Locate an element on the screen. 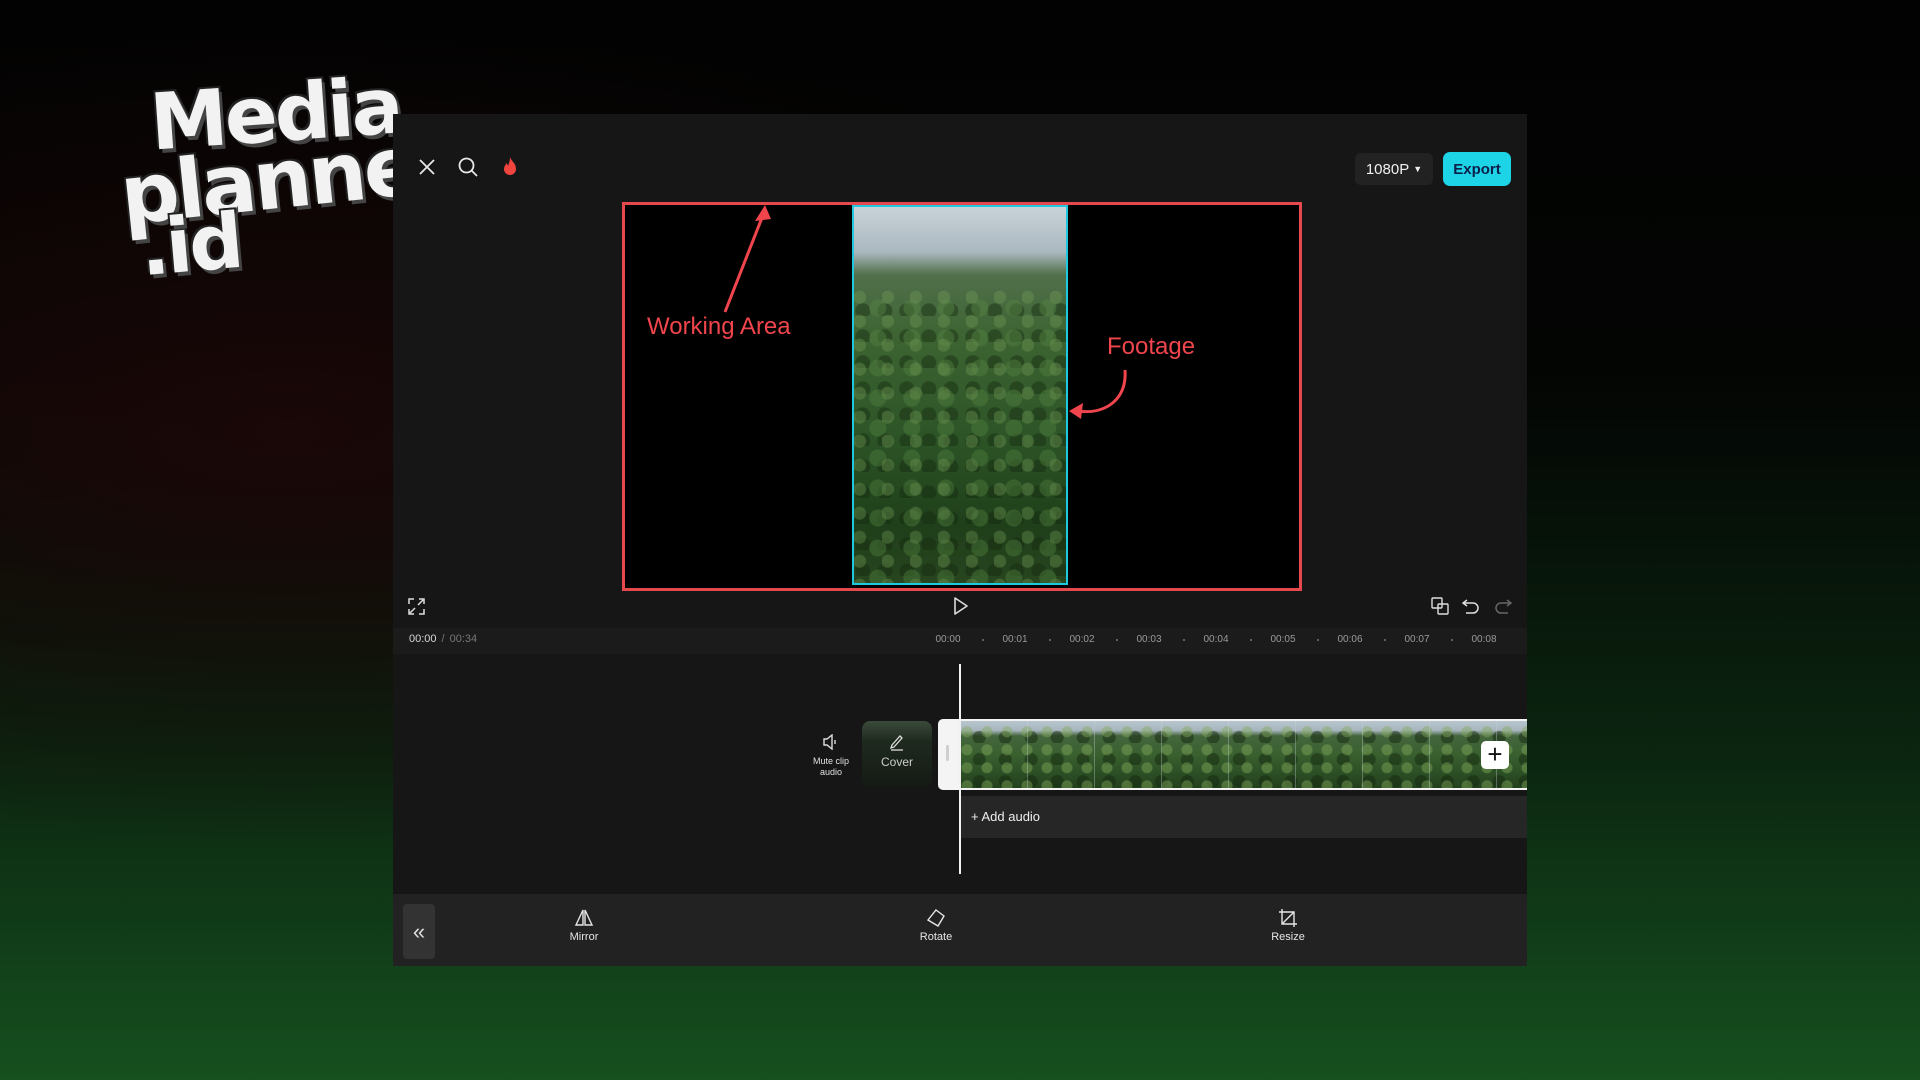 This screenshot has width=1920, height=1080. clip-trim-handle is located at coordinates (949, 754).